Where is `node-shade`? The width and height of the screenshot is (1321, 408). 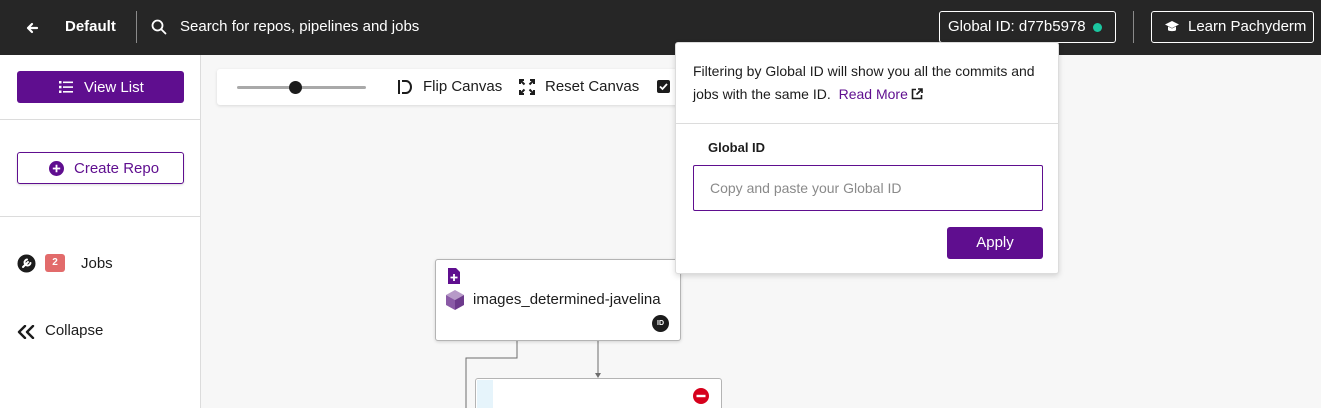 node-shade is located at coordinates (485, 394).